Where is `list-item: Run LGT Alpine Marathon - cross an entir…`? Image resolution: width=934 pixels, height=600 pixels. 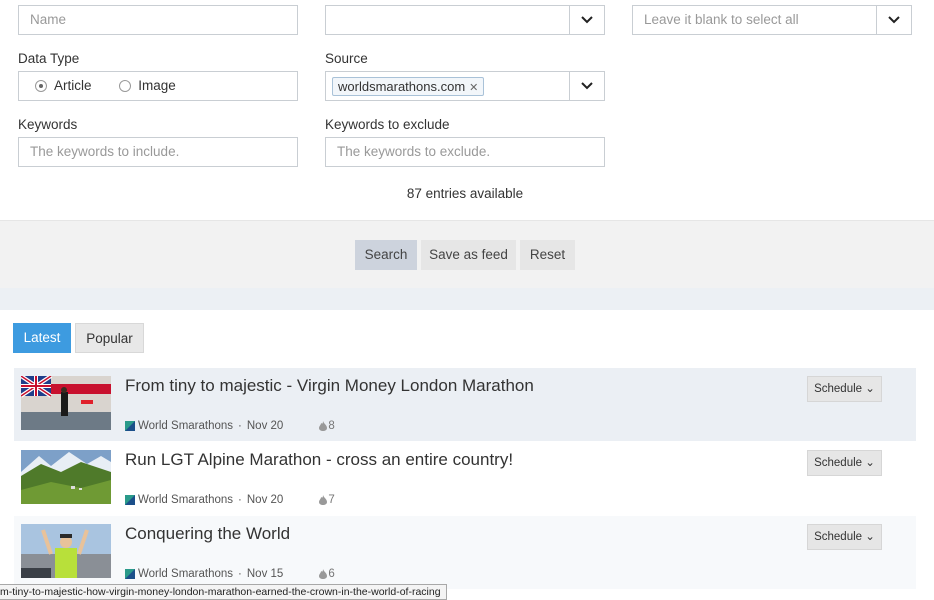 list-item: Run LGT Alpine Marathon - cross an entir… is located at coordinates (465, 479).